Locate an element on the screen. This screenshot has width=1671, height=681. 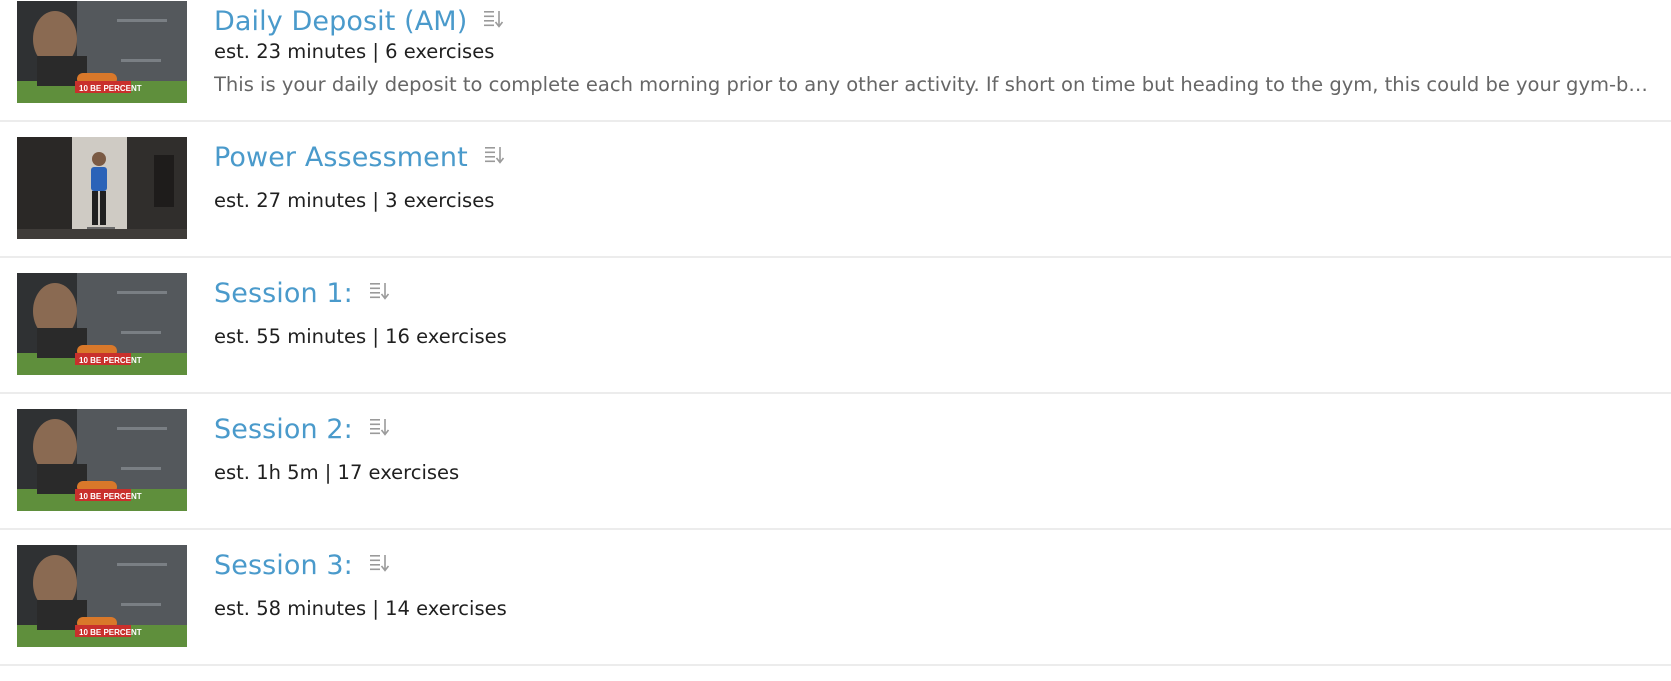
workout-title-line: Session 1: is located at coordinates (302, 293).